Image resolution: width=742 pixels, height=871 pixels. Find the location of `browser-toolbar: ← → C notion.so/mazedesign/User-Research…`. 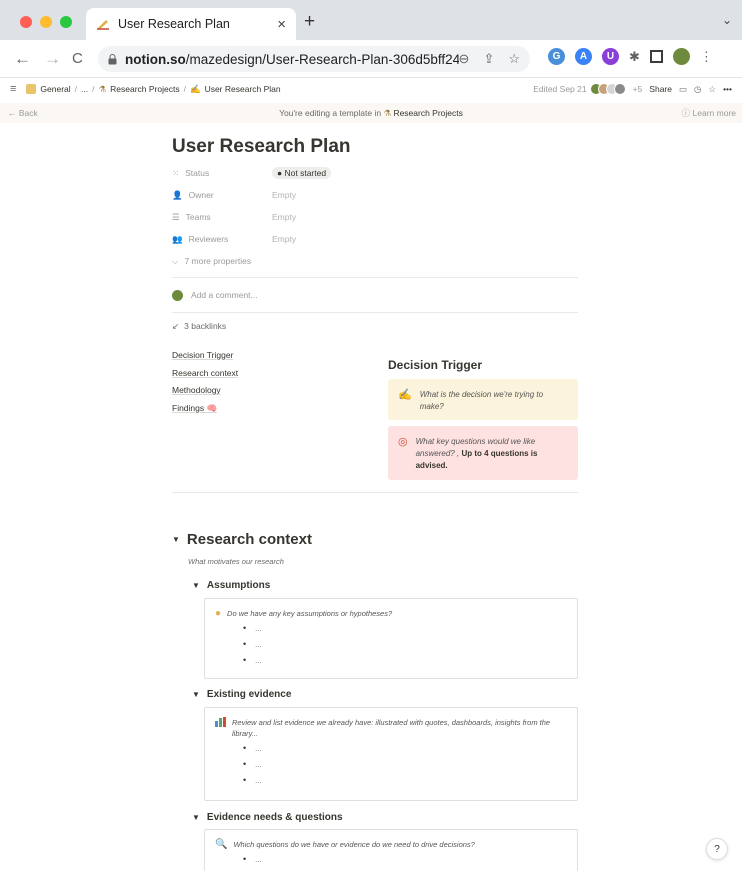

browser-toolbar: ← → C notion.so/mazedesign/User-Research… is located at coordinates (371, 59).